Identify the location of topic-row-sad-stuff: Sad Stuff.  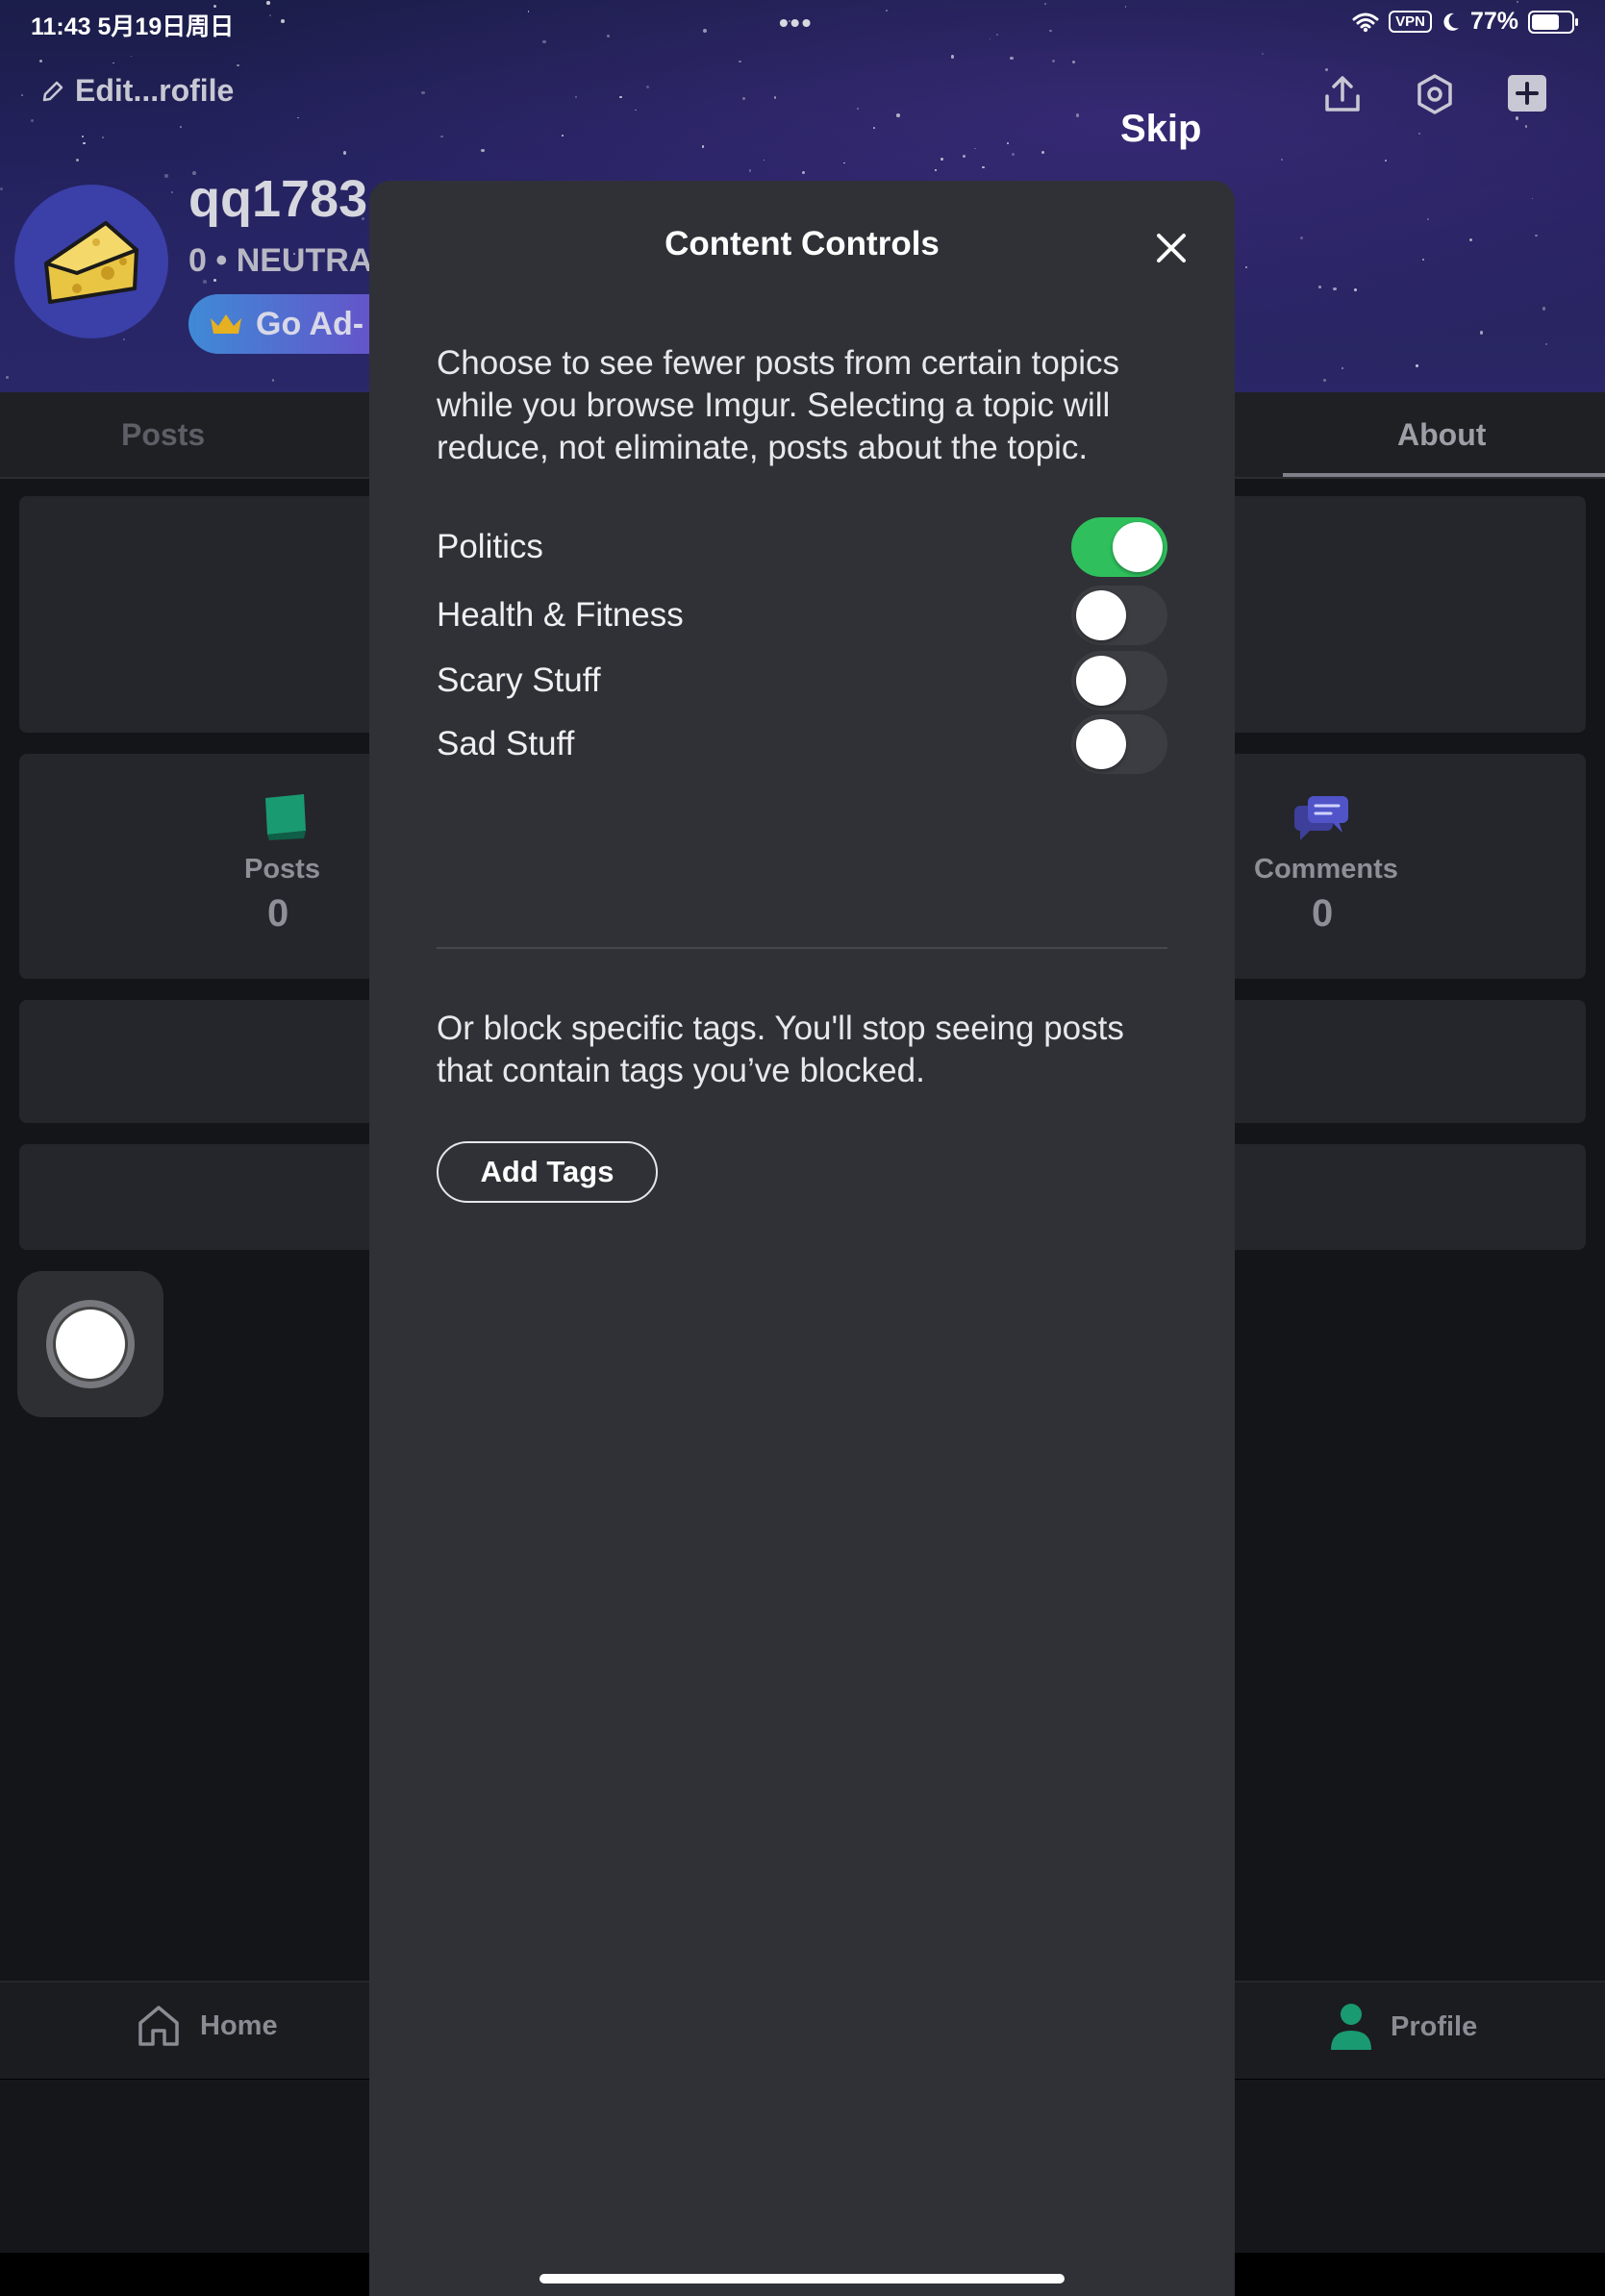
(802, 744).